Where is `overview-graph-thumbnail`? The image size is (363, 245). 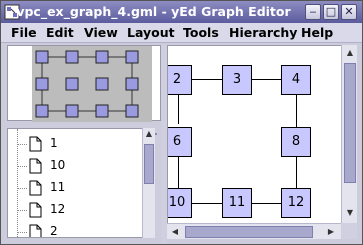 overview-graph-thumbnail is located at coordinates (87, 84).